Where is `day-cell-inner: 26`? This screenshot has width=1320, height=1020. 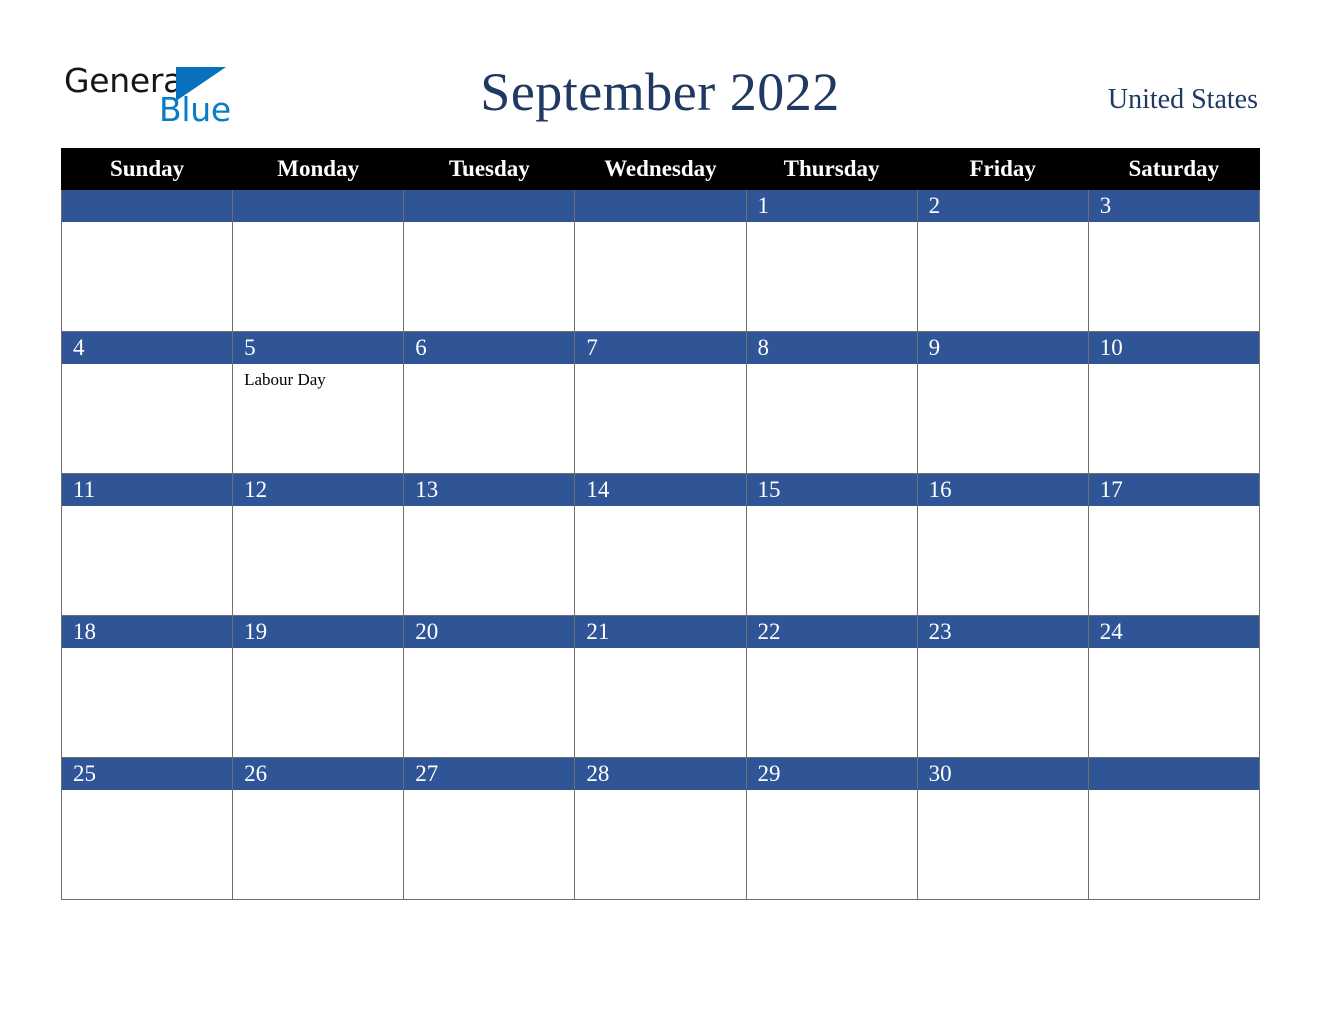
day-cell-inner: 26 is located at coordinates (318, 828).